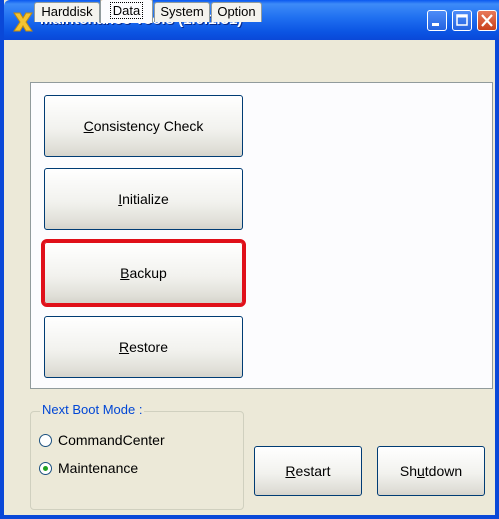 The height and width of the screenshot is (519, 499). Describe the element at coordinates (435, 24) in the screenshot. I see `minimize-icon` at that location.